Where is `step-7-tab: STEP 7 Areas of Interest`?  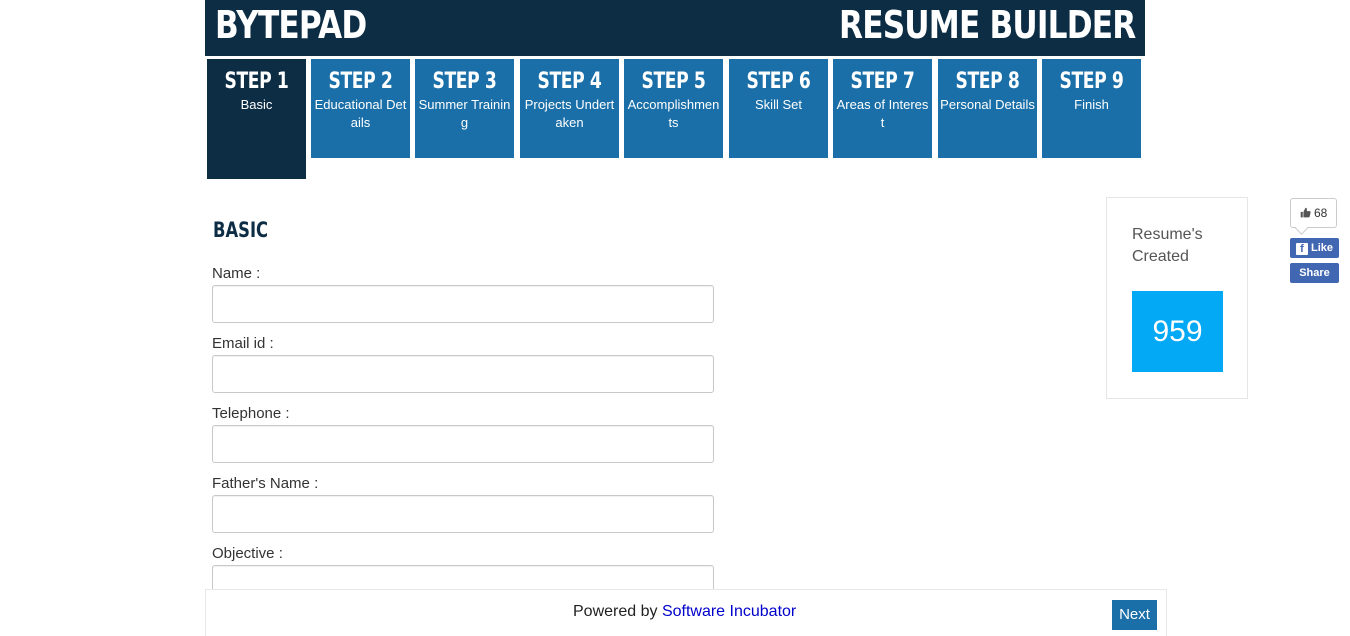
step-7-tab: STEP 7 Areas of Interest is located at coordinates (882, 108).